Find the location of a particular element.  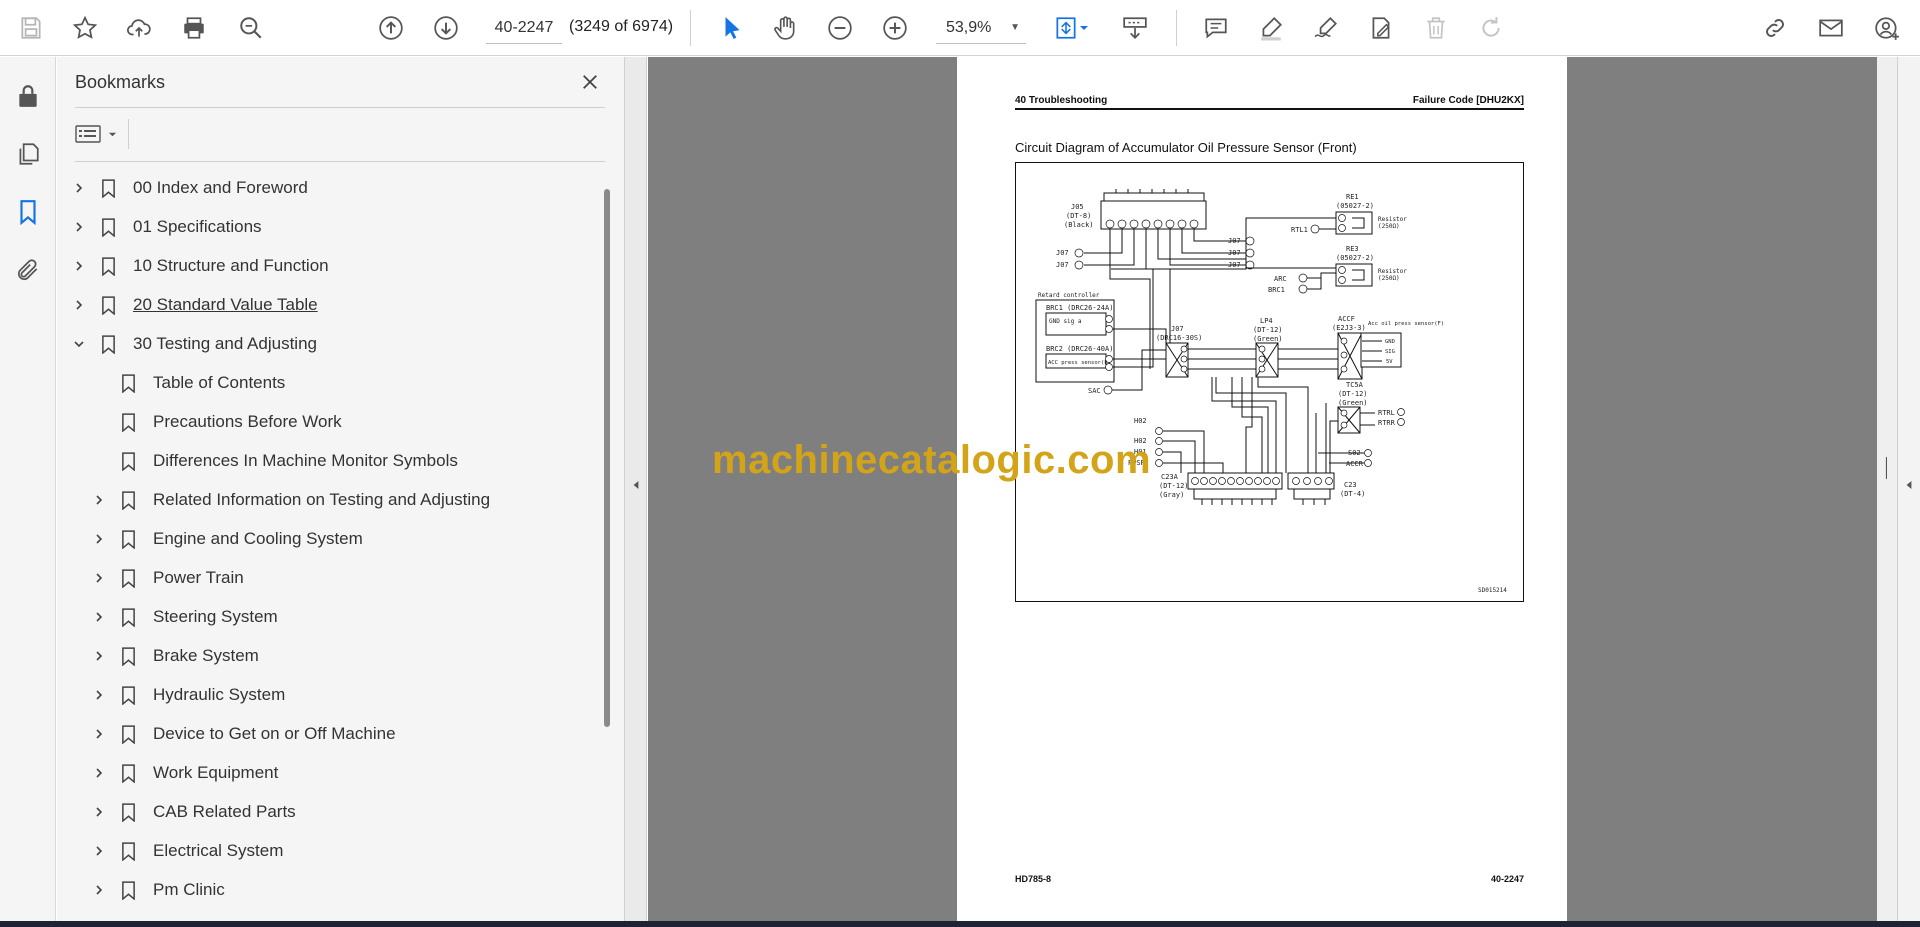

bookmark-item: Electrical System is located at coordinates (186, 851).